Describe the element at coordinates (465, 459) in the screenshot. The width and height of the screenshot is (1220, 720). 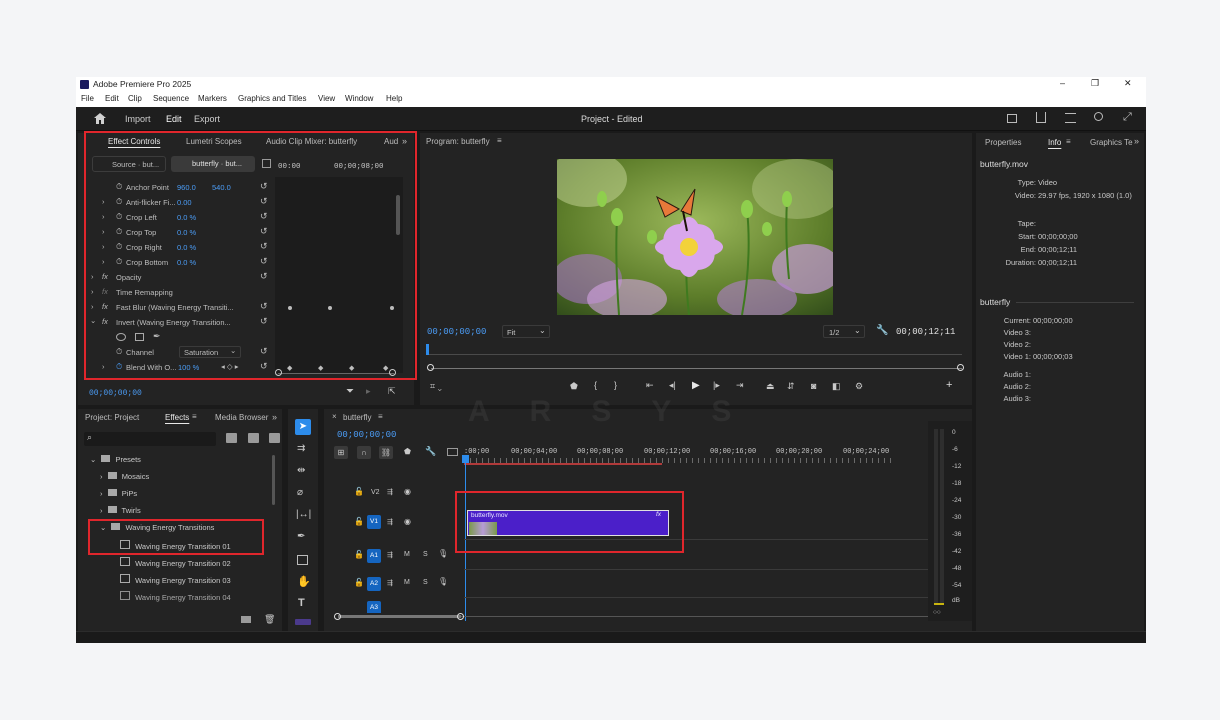
I see `playhead-head` at that location.